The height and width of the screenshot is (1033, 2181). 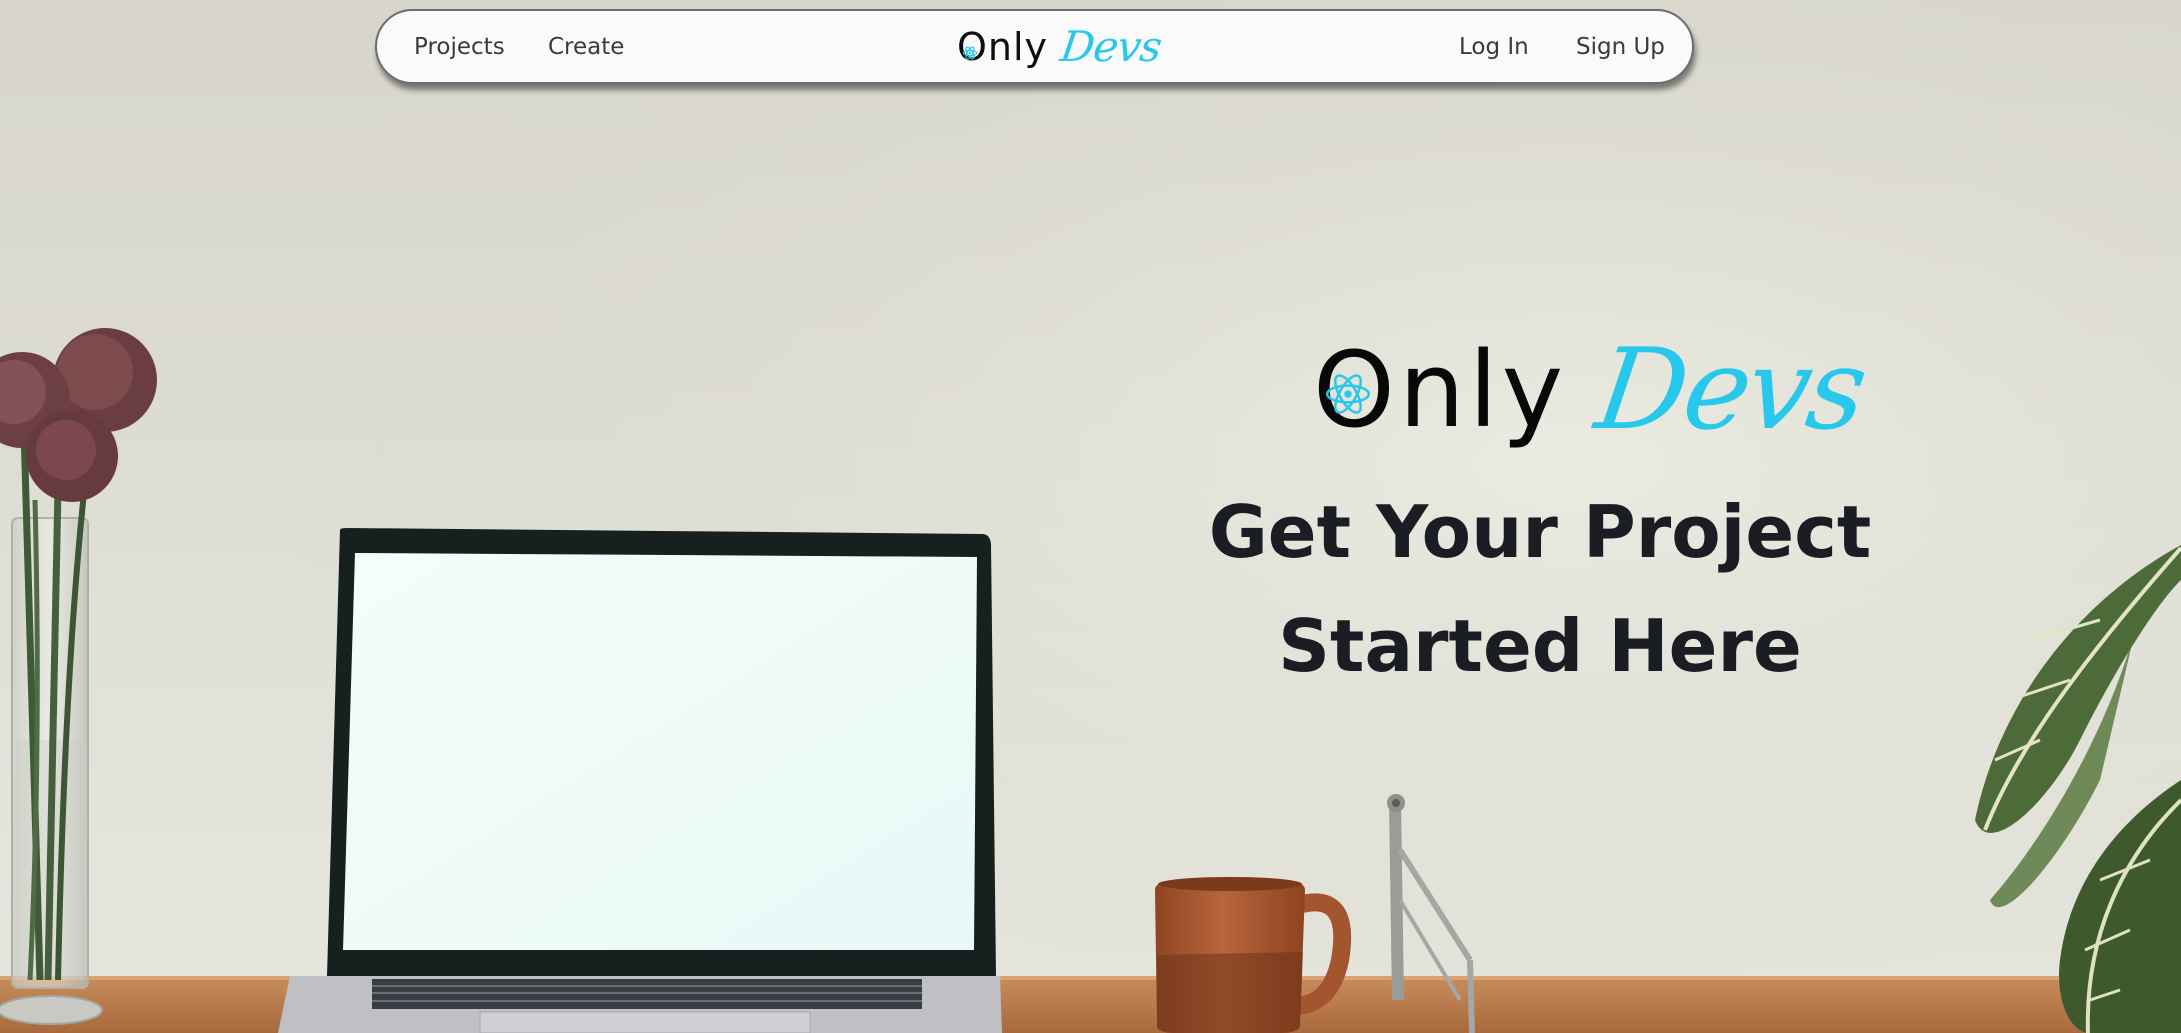 What do you see at coordinates (459, 47) in the screenshot?
I see `nav-link-projects: Projects` at bounding box center [459, 47].